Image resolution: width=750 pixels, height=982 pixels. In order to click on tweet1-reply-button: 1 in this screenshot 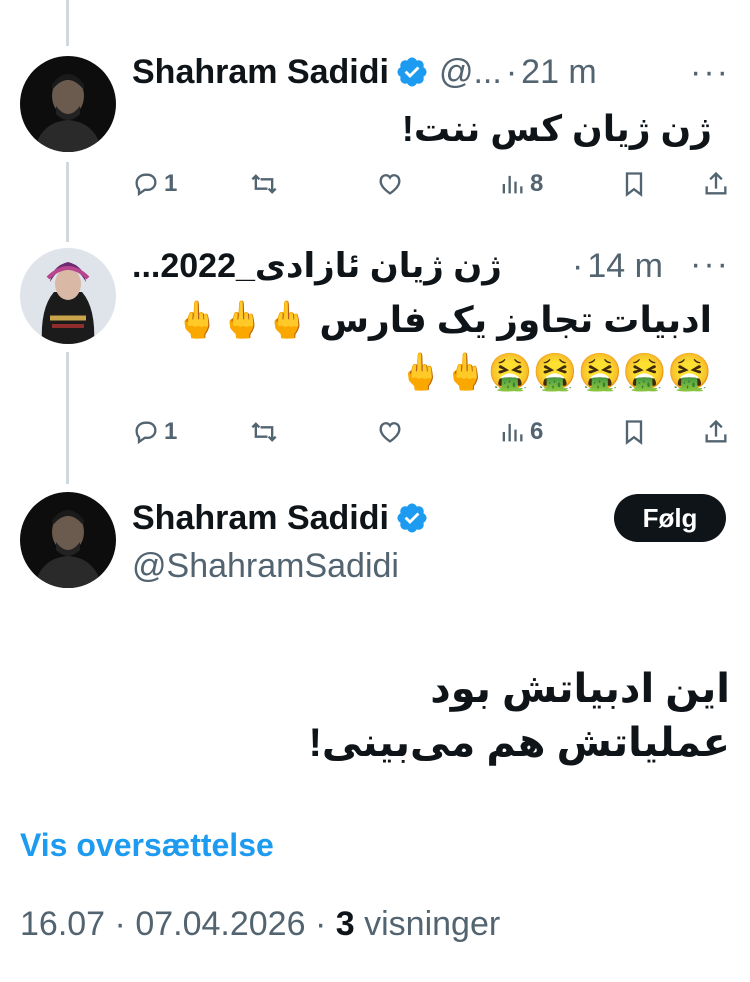, I will do `click(154, 184)`.